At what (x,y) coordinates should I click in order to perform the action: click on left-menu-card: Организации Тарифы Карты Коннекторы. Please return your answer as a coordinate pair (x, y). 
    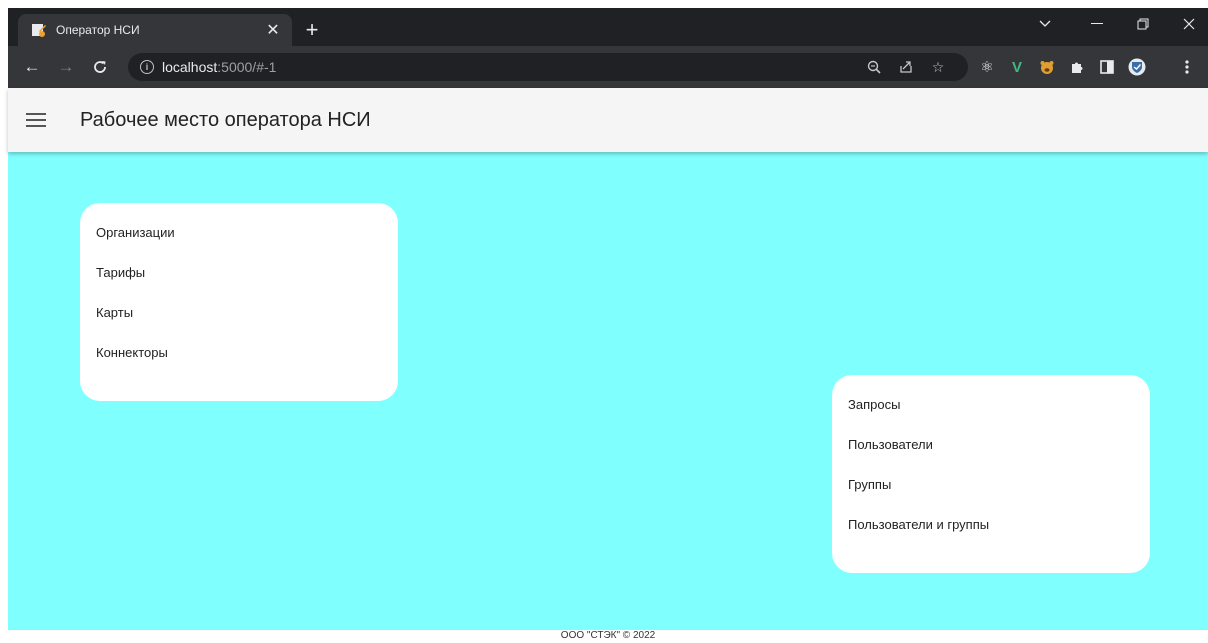
    Looking at the image, I should click on (239, 302).